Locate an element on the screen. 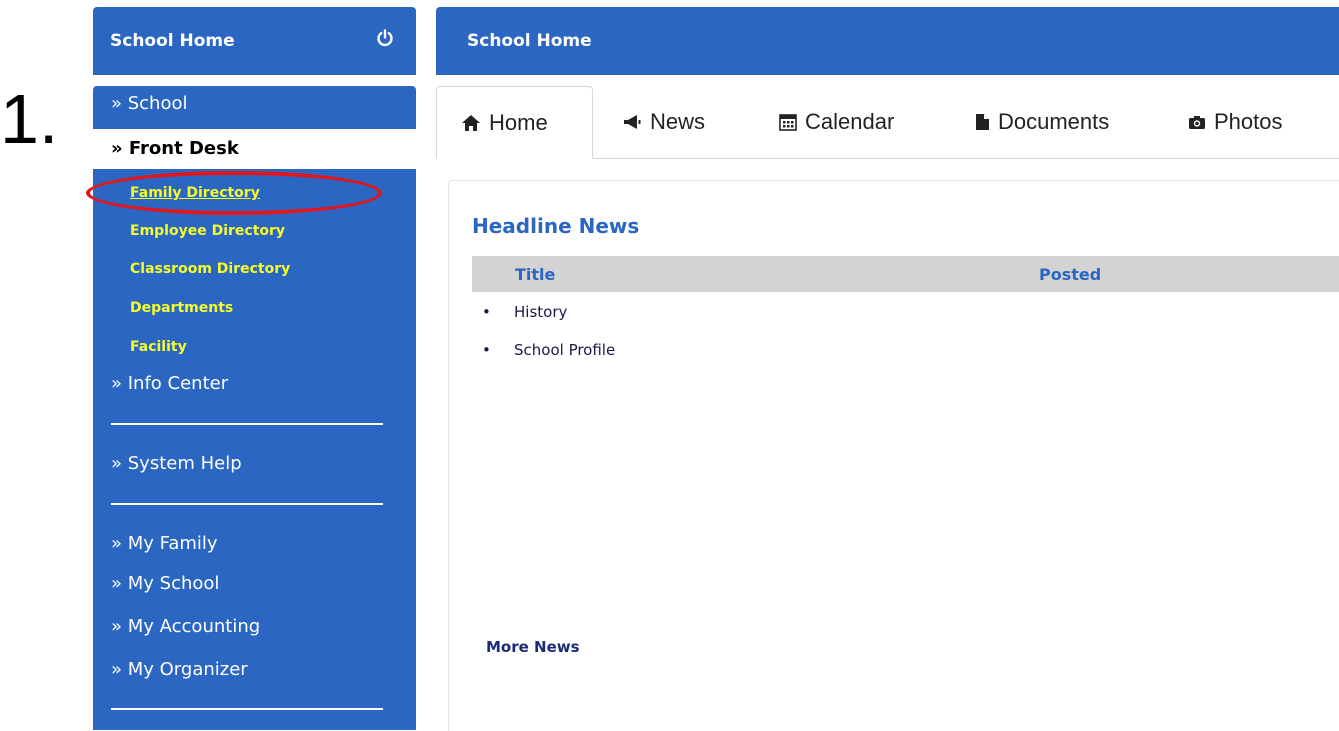 The image size is (1339, 731). sidebar-item-front-desk: » Front Desk is located at coordinates (254, 149).